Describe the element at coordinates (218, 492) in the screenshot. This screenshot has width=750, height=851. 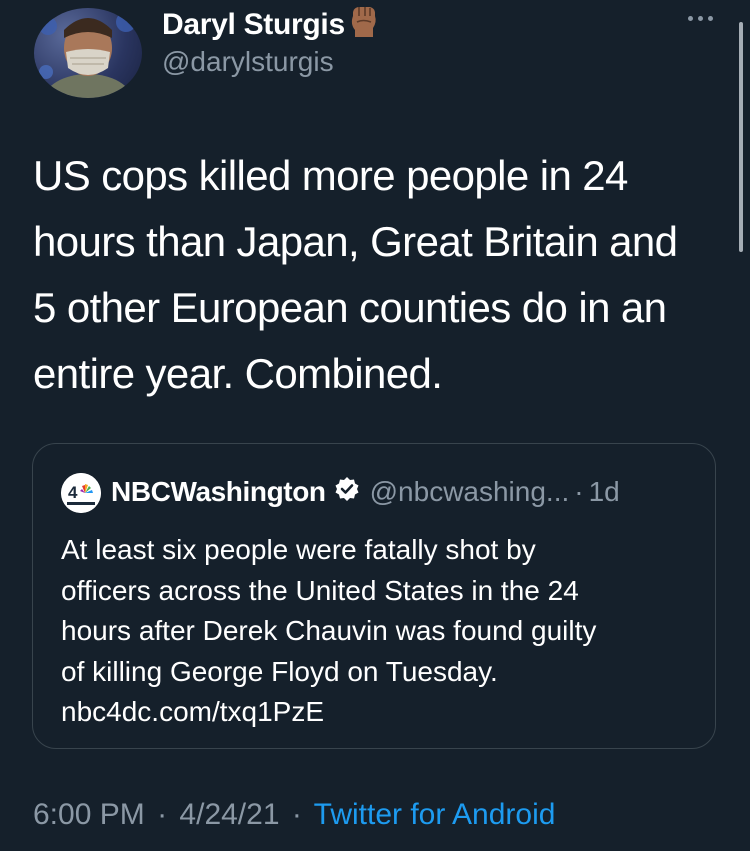
I see `quoted-author-name: NBCWashington` at that location.